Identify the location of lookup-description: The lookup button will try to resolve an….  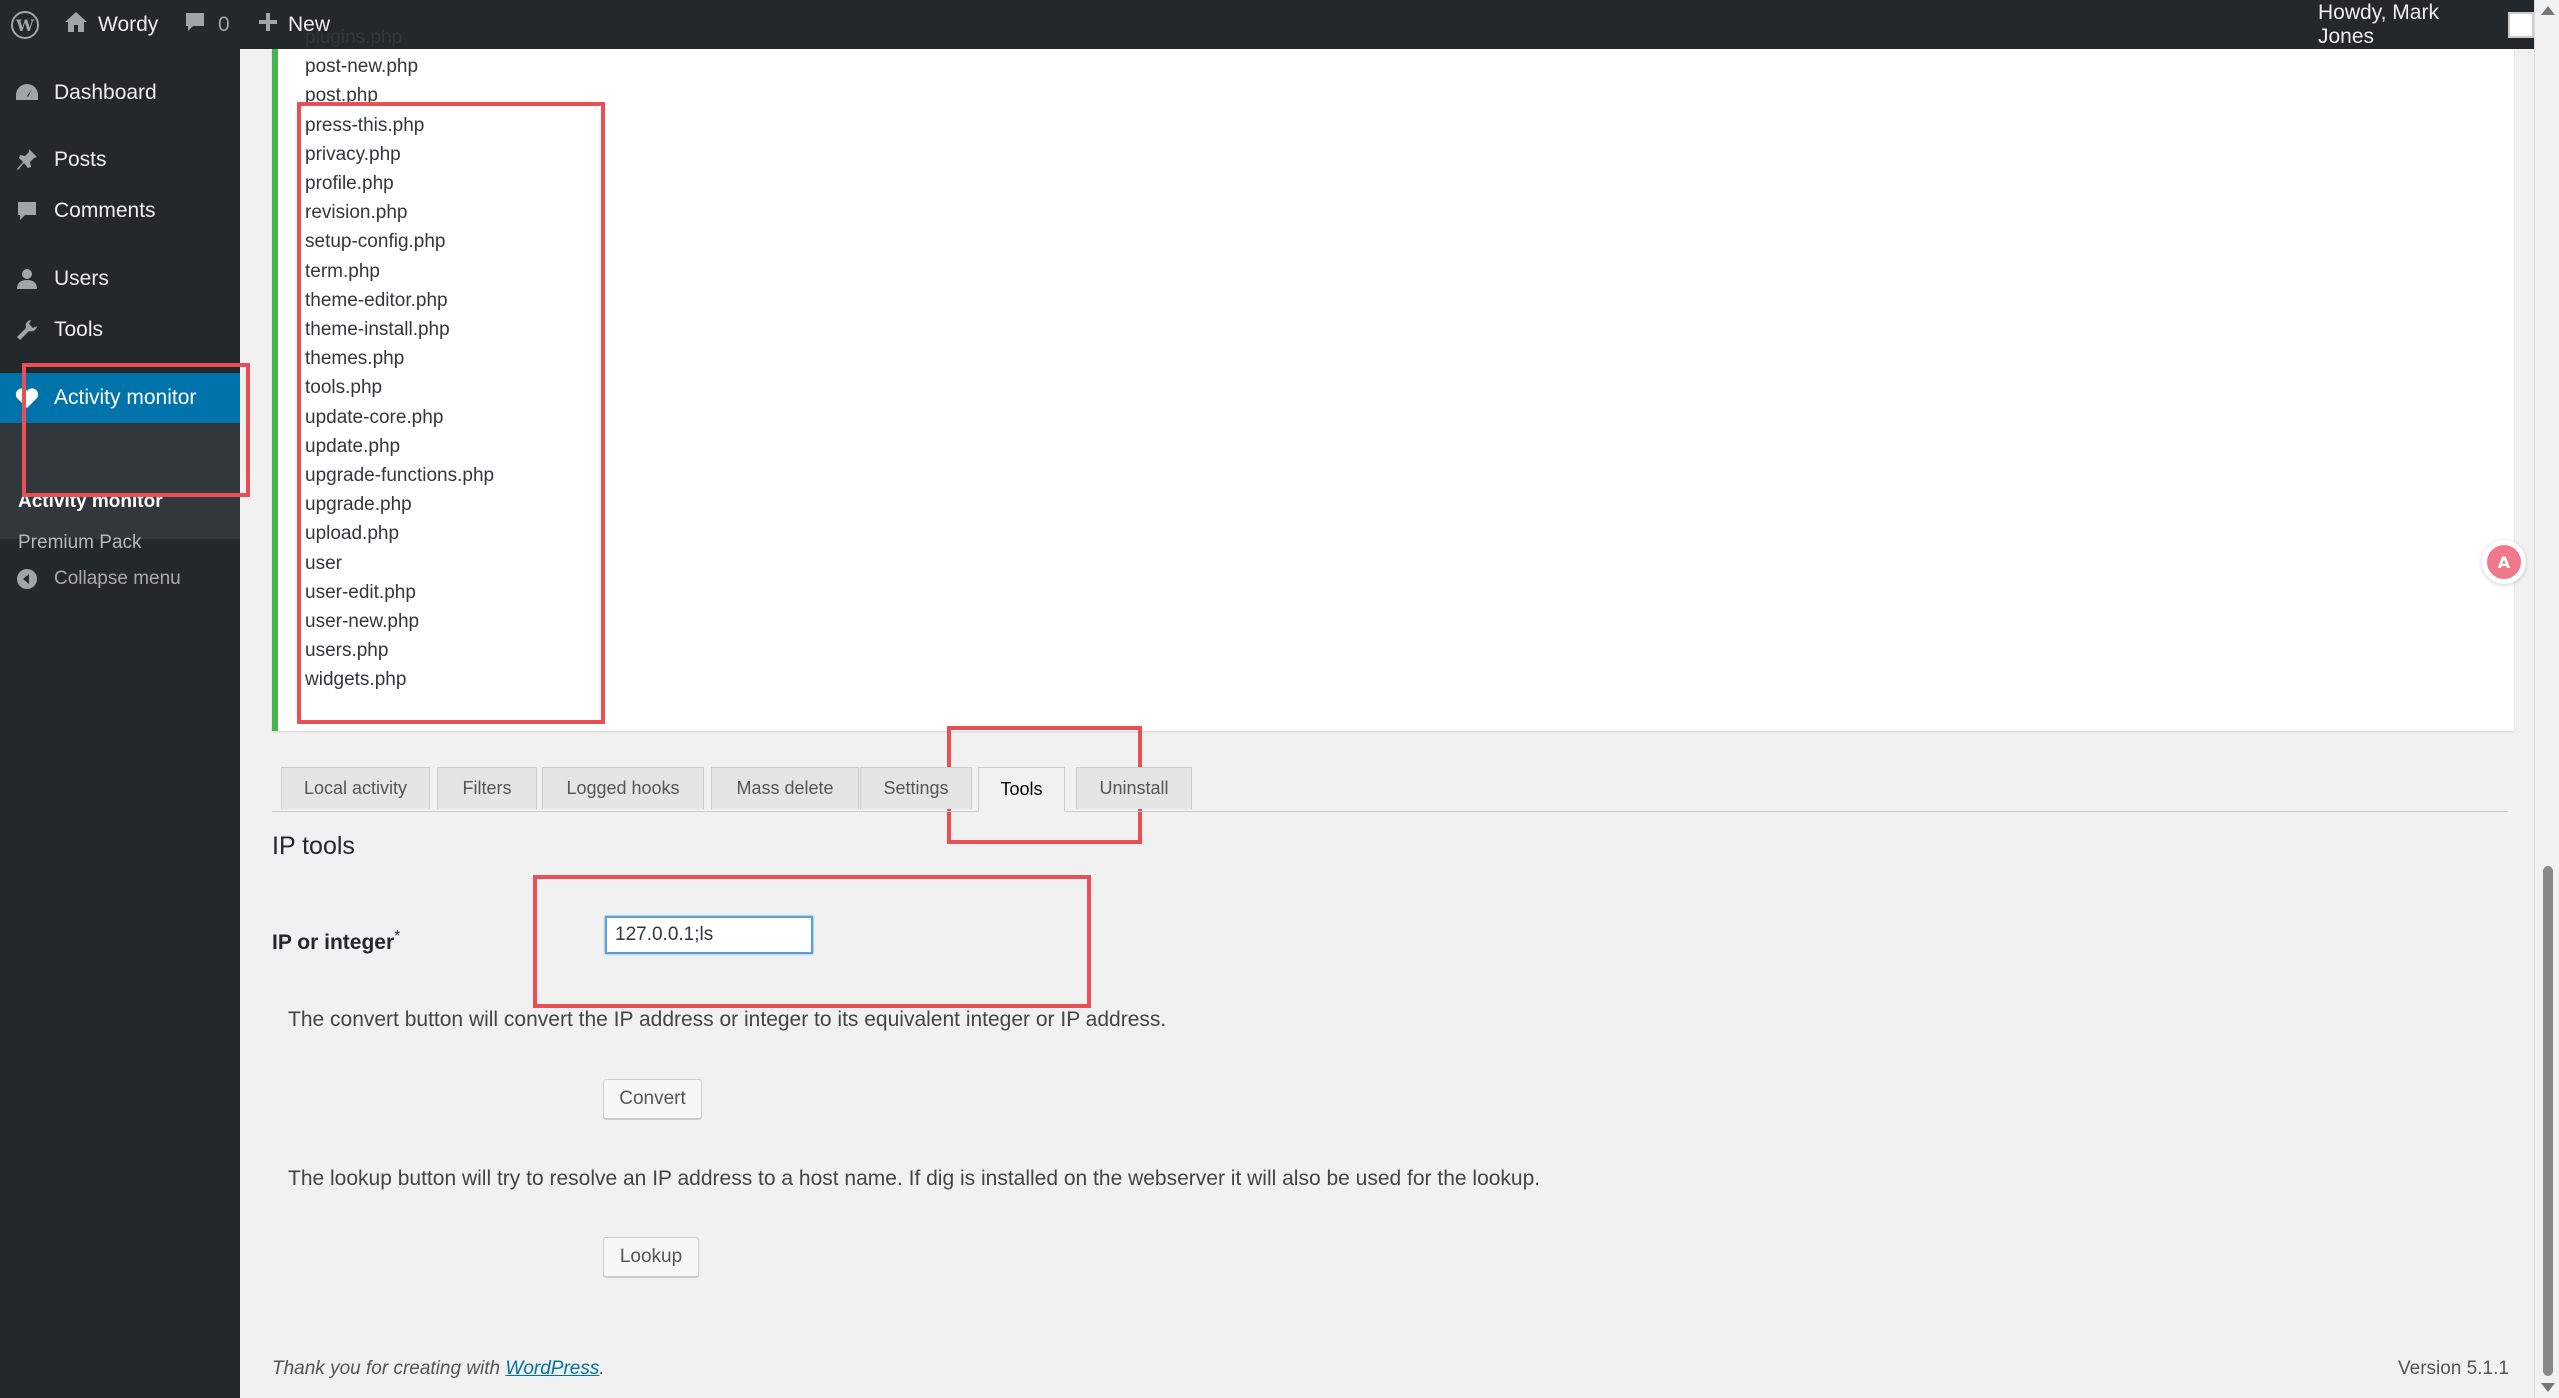
(914, 1178).